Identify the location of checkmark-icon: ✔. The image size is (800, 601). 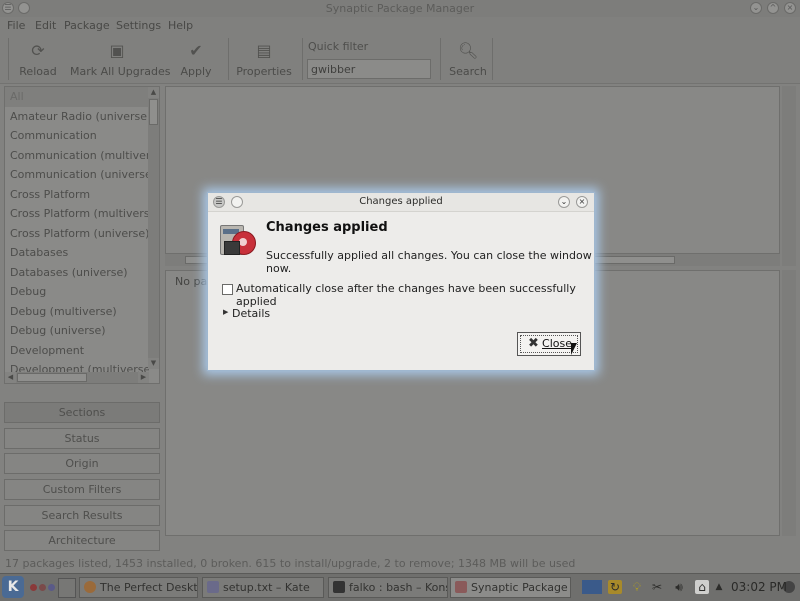
(196, 50).